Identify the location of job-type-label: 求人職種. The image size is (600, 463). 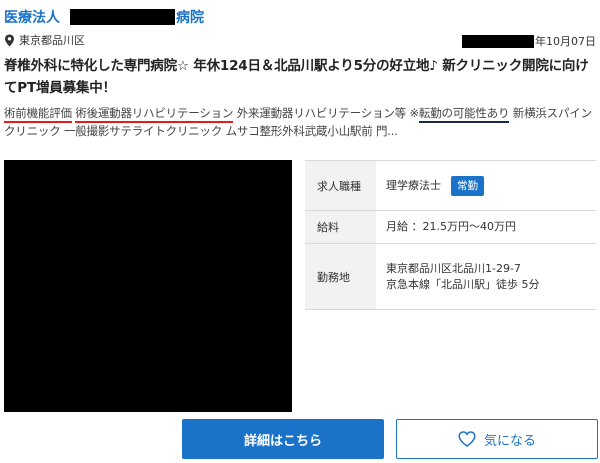
(340, 185).